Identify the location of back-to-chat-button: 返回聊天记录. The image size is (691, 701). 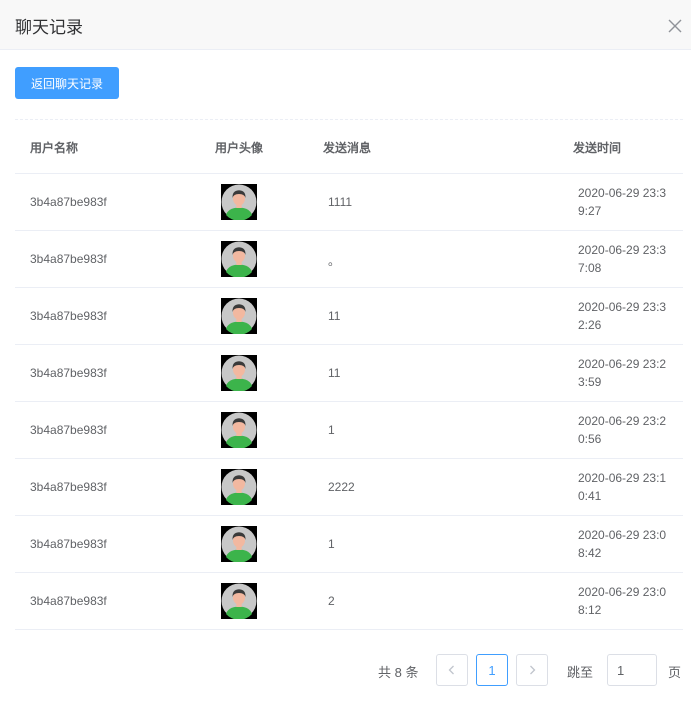
(67, 83).